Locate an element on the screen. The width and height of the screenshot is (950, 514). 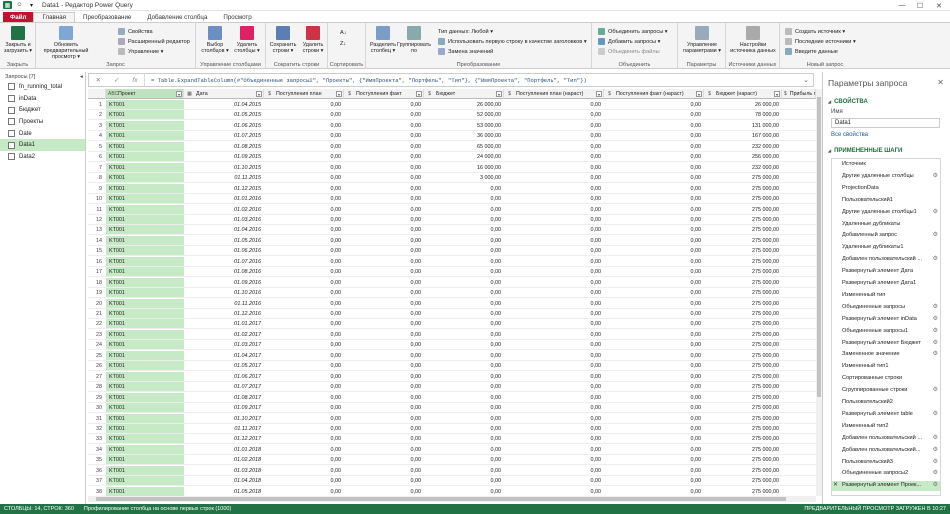
close-load-button: Закрыть и загрузить ▾ is located at coordinates (18, 40).